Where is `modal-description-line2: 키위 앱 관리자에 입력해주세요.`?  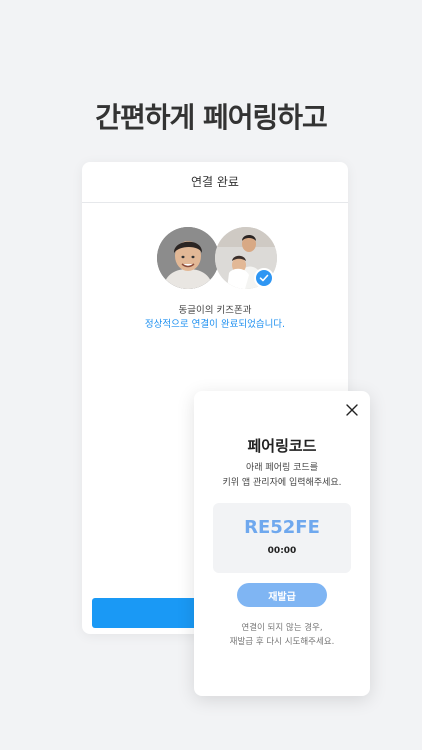 modal-description-line2: 키위 앱 관리자에 입력해주세요. is located at coordinates (282, 483).